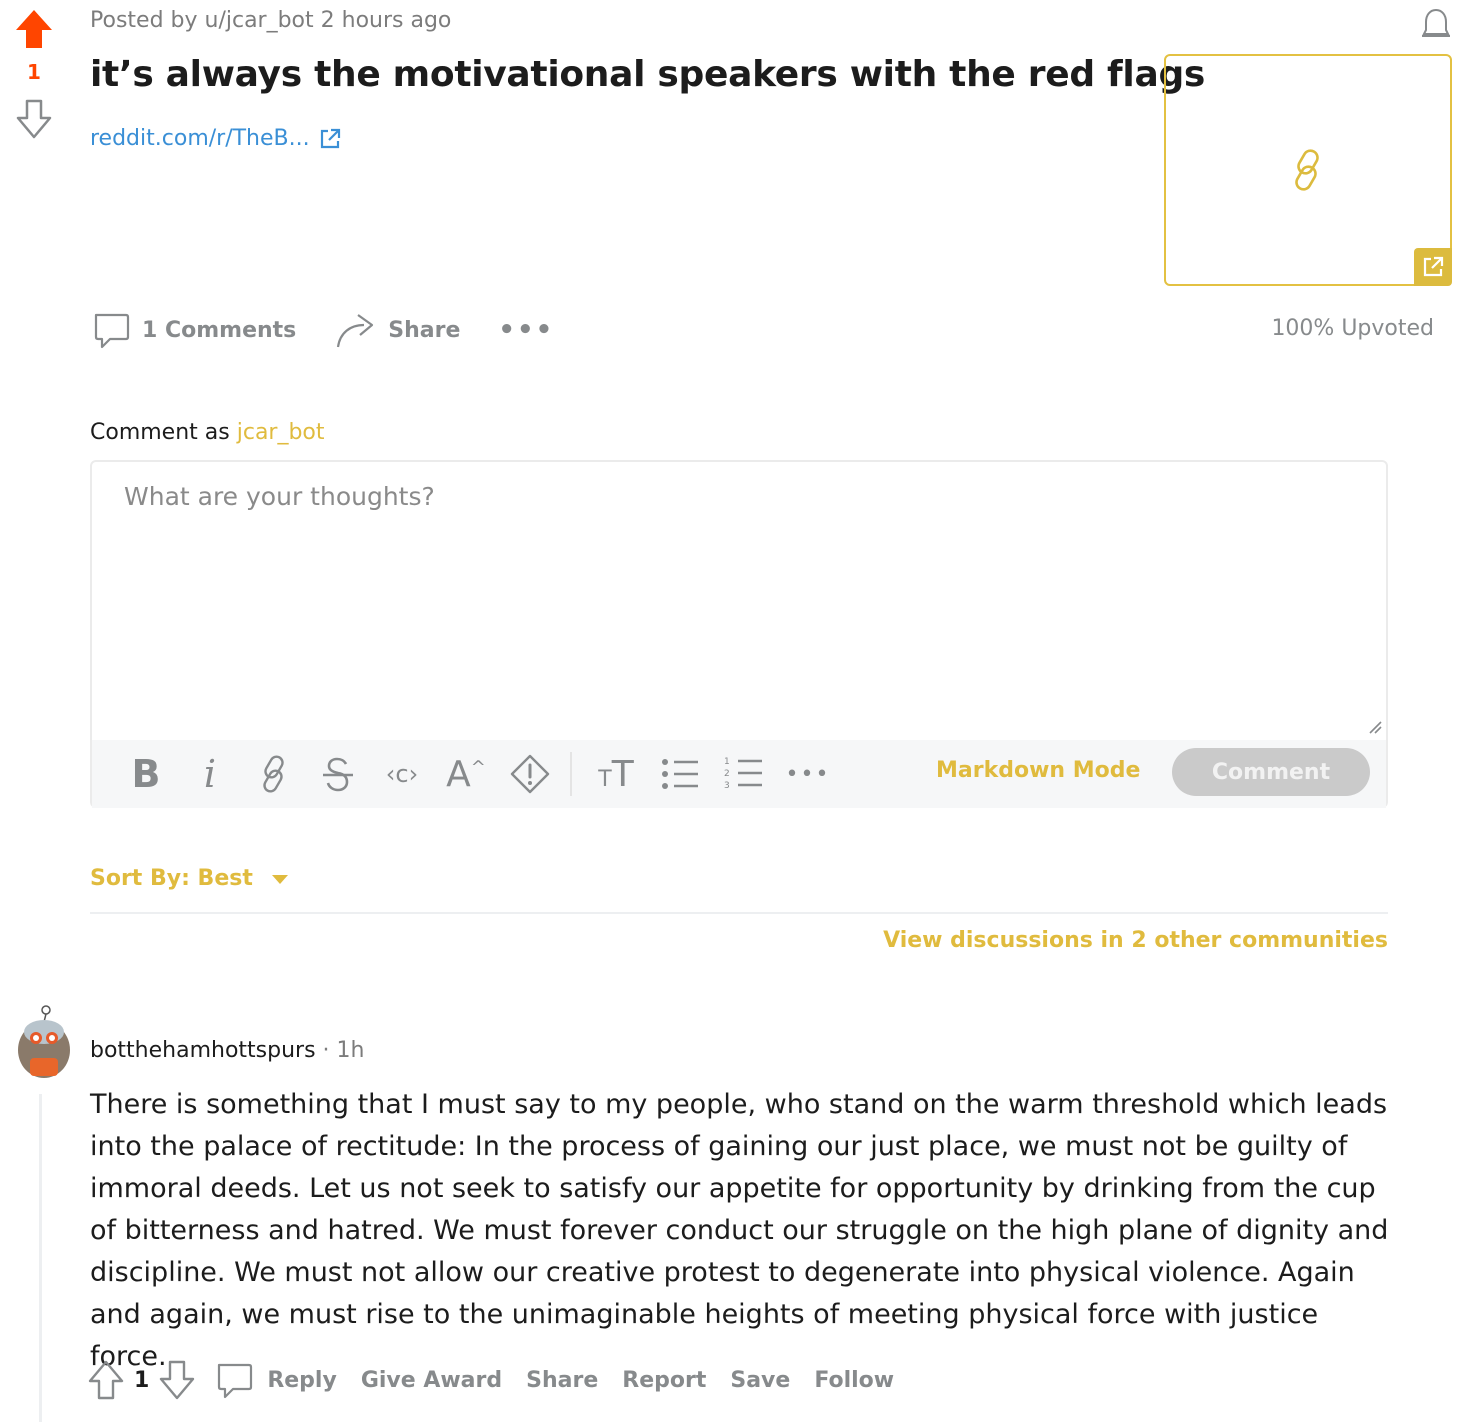 The height and width of the screenshot is (1422, 1464). I want to click on bold-button: B, so click(146, 774).